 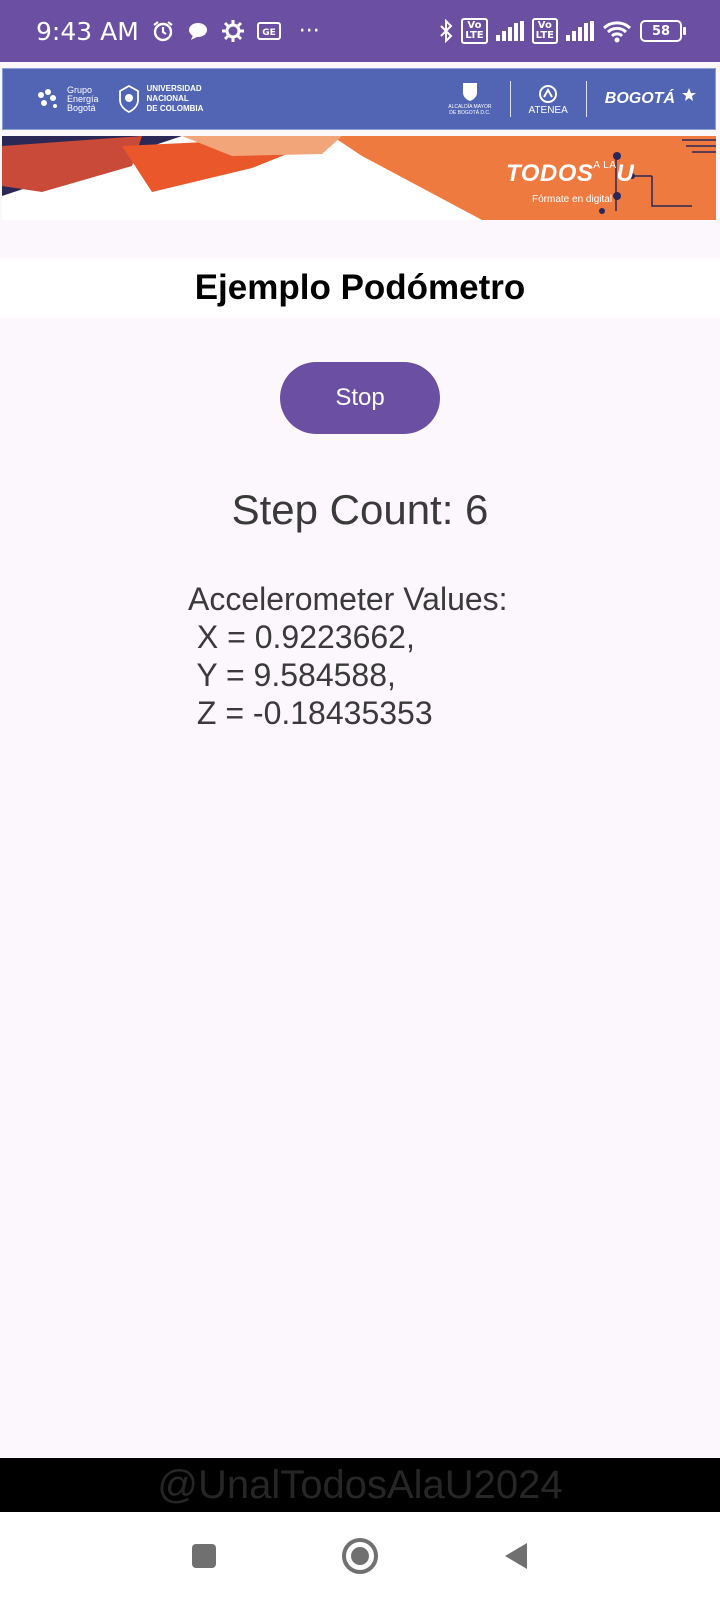 What do you see at coordinates (548, 110) in the screenshot?
I see `atenea-text: ATENEA` at bounding box center [548, 110].